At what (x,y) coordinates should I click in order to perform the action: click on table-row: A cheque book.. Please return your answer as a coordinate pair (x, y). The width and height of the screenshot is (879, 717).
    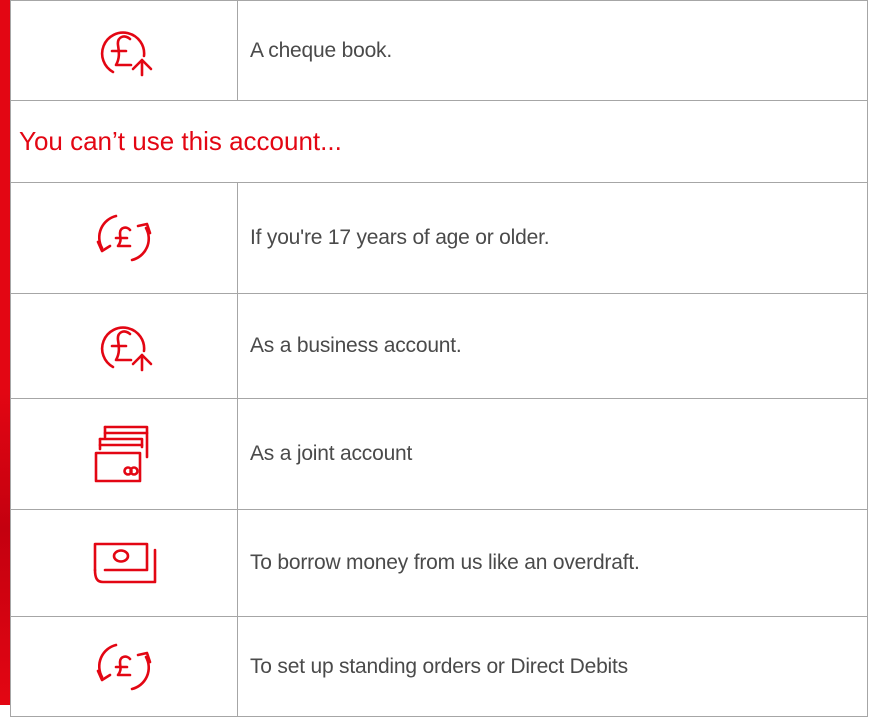
    Looking at the image, I should click on (439, 50).